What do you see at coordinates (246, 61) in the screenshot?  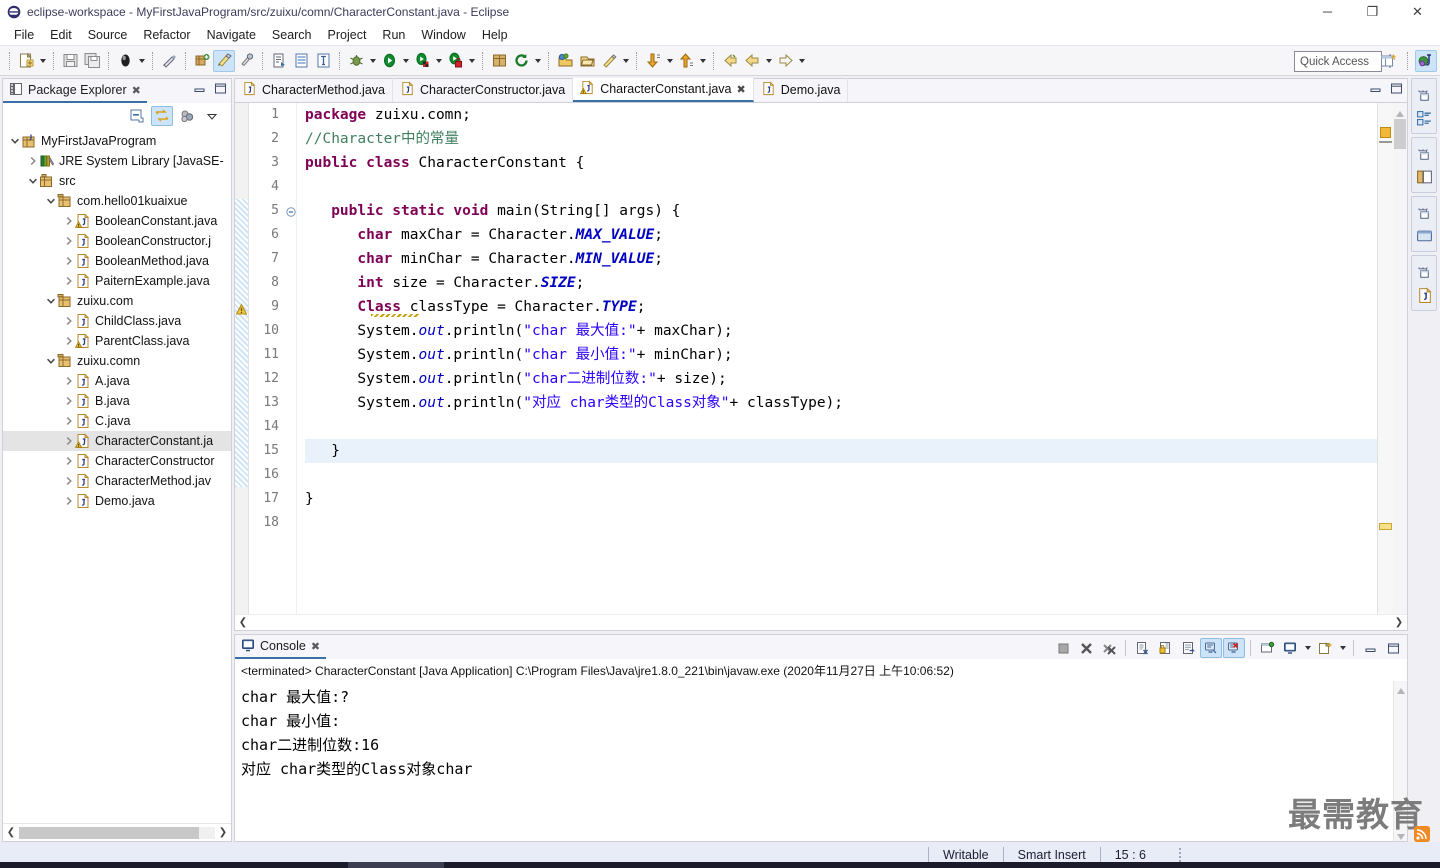 I see `new-java-package-icon` at bounding box center [246, 61].